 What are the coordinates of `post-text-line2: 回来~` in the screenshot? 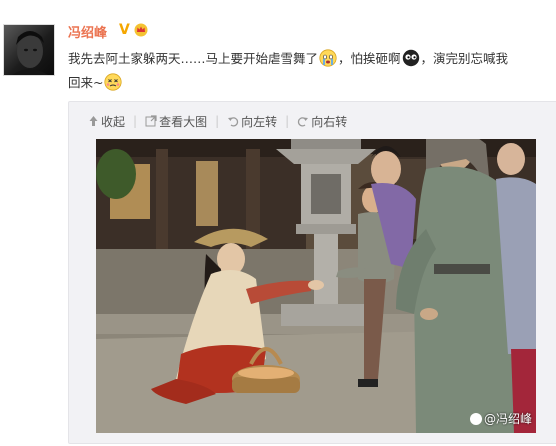 It's located at (86, 82).